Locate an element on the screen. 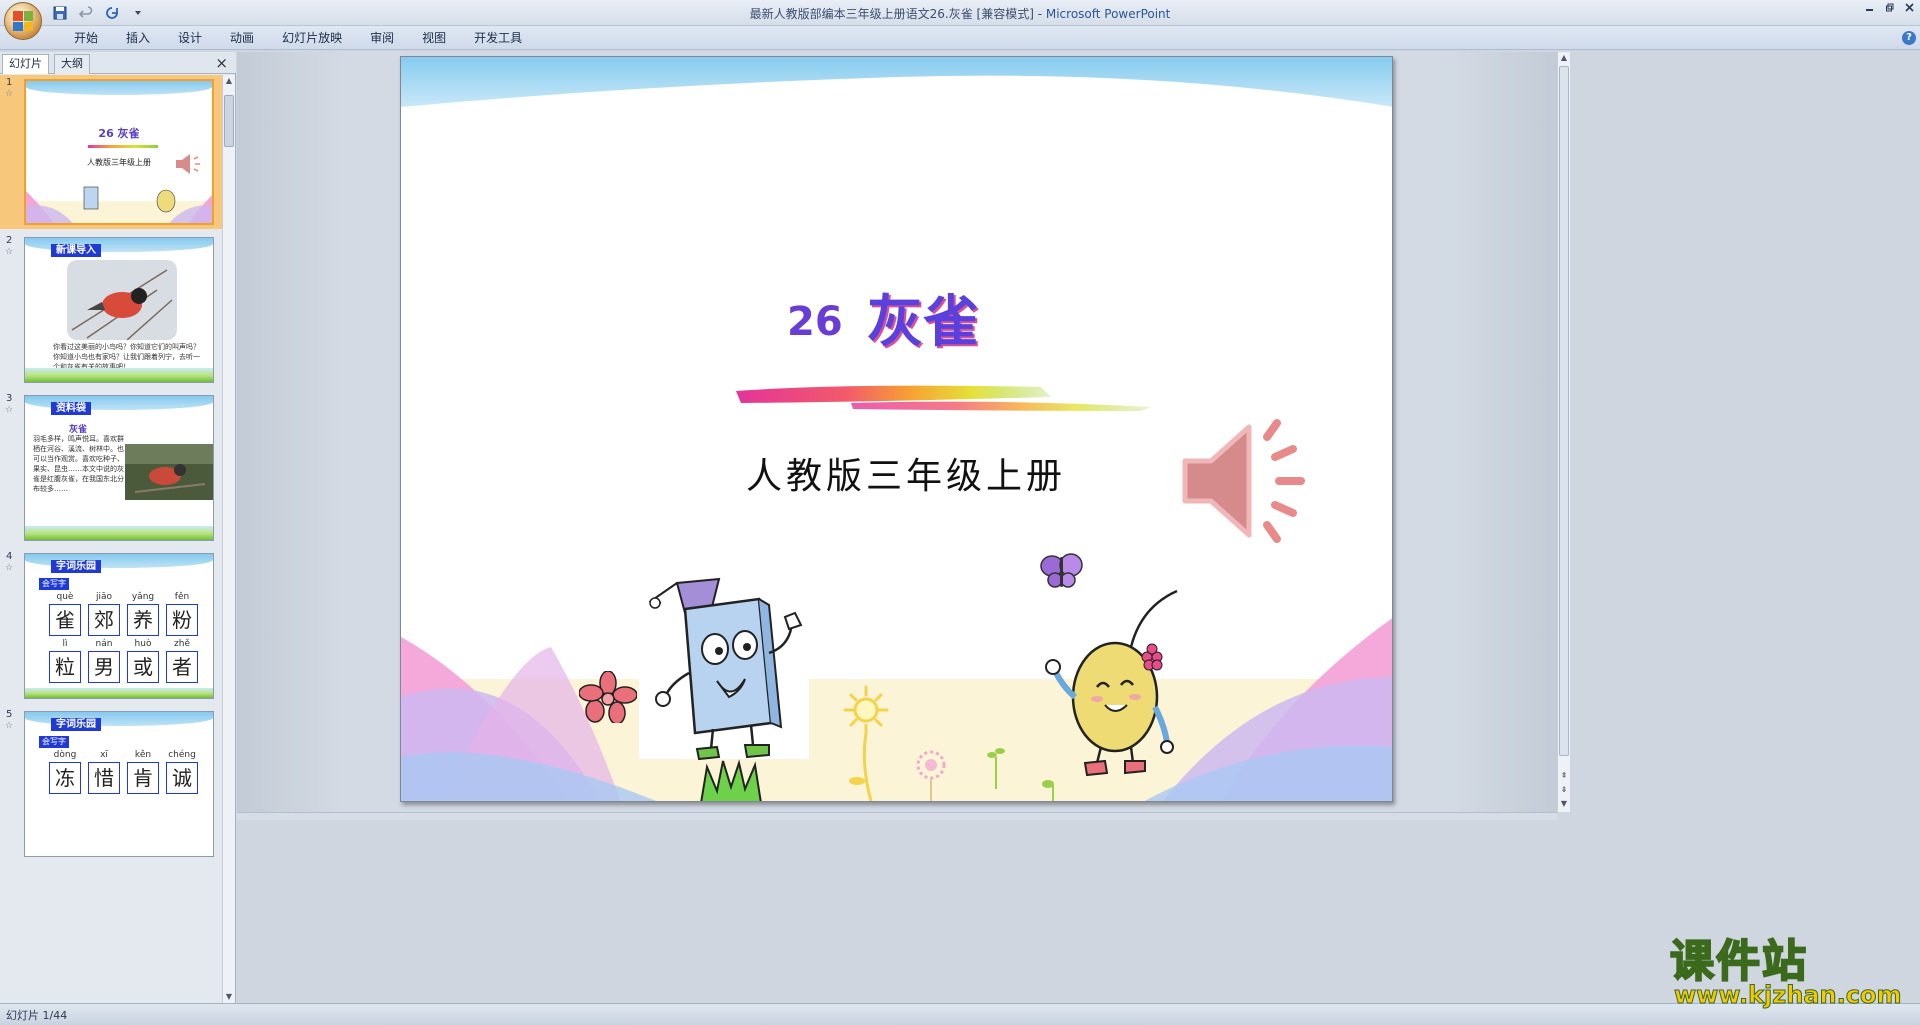 This screenshot has height=1025, width=1920. slide-number: 3 is located at coordinates (9, 398).